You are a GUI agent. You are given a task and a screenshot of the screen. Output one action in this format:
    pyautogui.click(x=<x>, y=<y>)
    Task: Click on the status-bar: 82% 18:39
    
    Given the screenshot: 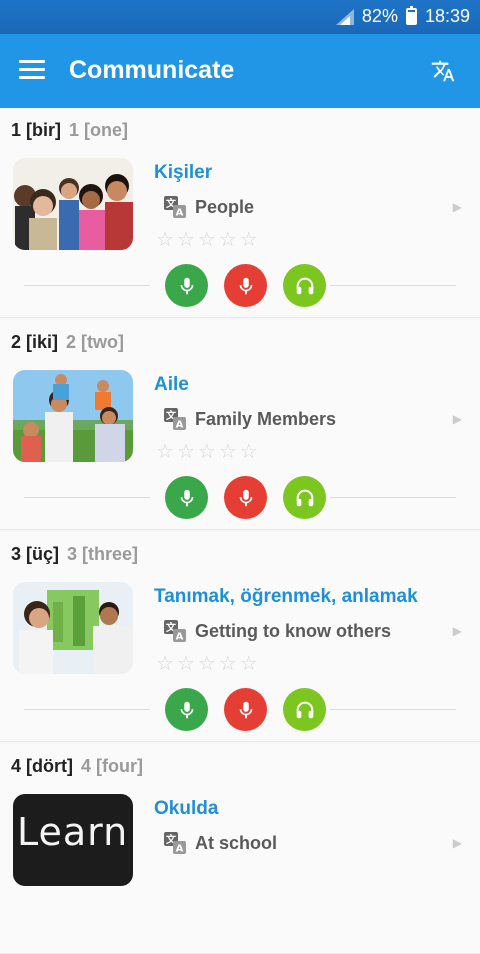 What is the action you would take?
    pyautogui.click(x=240, y=17)
    